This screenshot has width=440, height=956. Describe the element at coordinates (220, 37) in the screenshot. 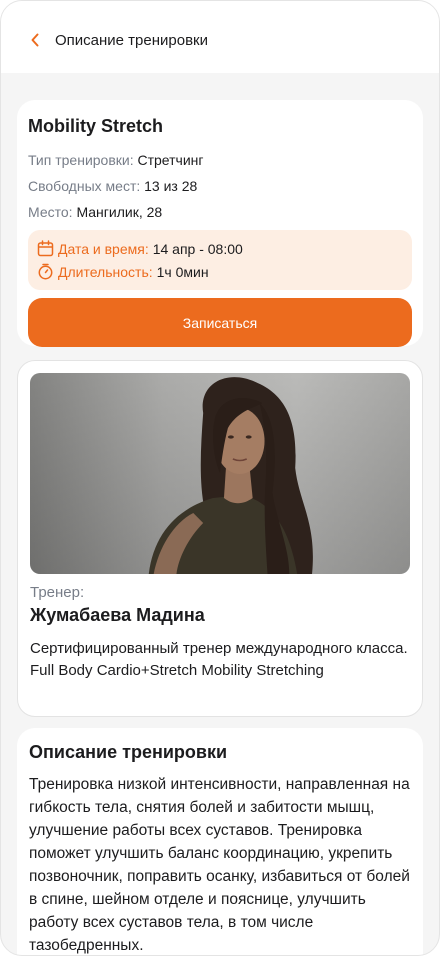

I see `top-bar: Описание тренировки` at that location.